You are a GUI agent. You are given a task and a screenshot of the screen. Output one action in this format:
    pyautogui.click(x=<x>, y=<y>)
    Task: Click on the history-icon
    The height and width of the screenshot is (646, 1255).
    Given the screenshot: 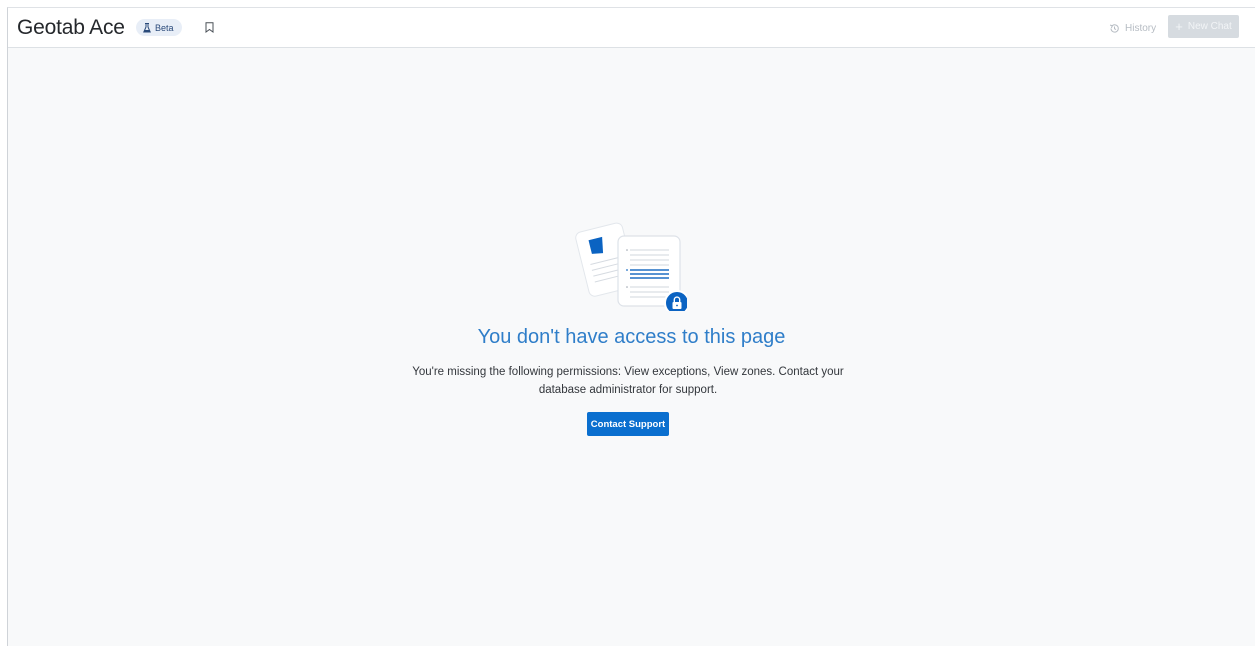 What is the action you would take?
    pyautogui.click(x=1114, y=28)
    